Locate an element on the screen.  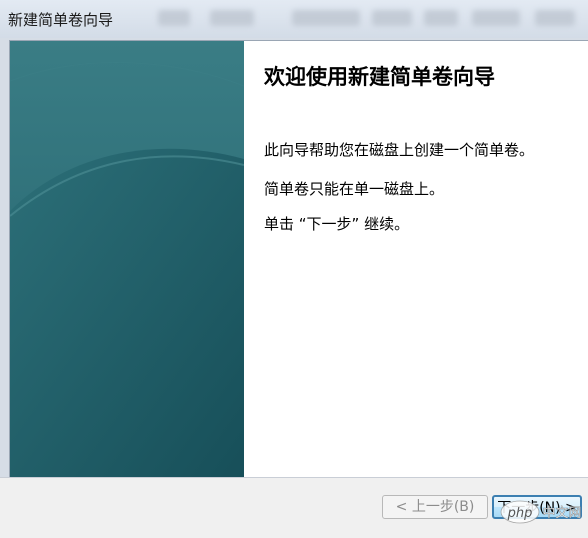
window-title: 新建简单卷向导 is located at coordinates (61, 20).